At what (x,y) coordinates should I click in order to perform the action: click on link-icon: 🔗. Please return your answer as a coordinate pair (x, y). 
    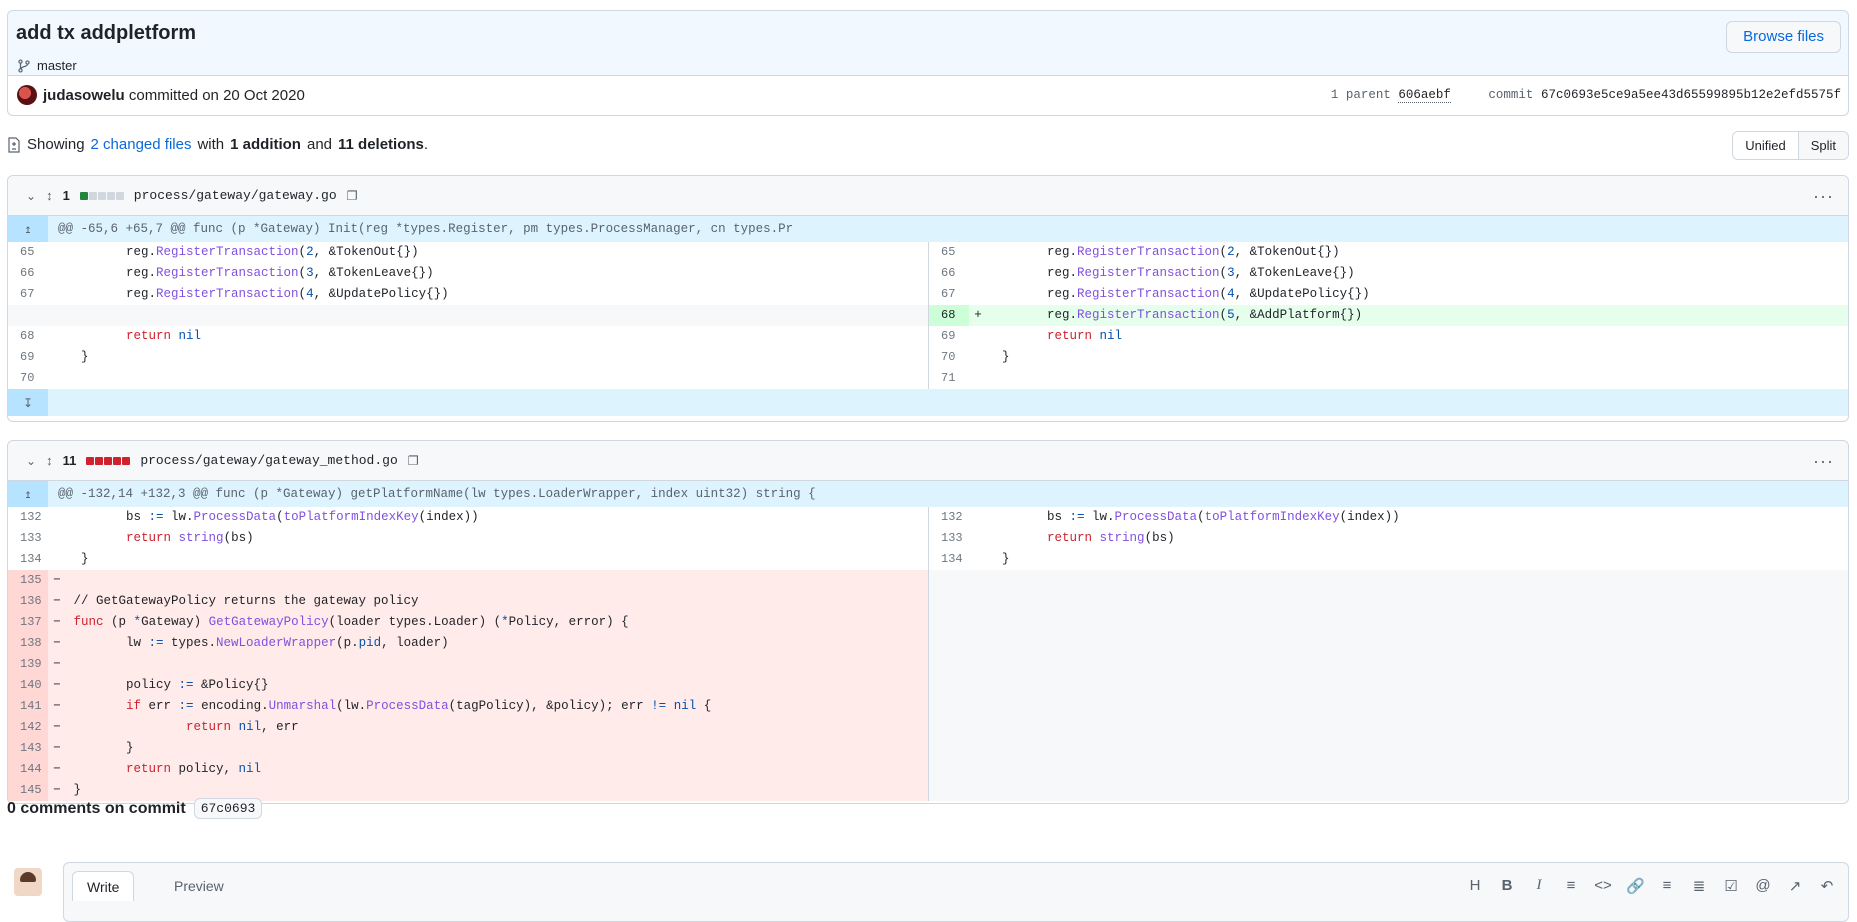
    Looking at the image, I should click on (1635, 886).